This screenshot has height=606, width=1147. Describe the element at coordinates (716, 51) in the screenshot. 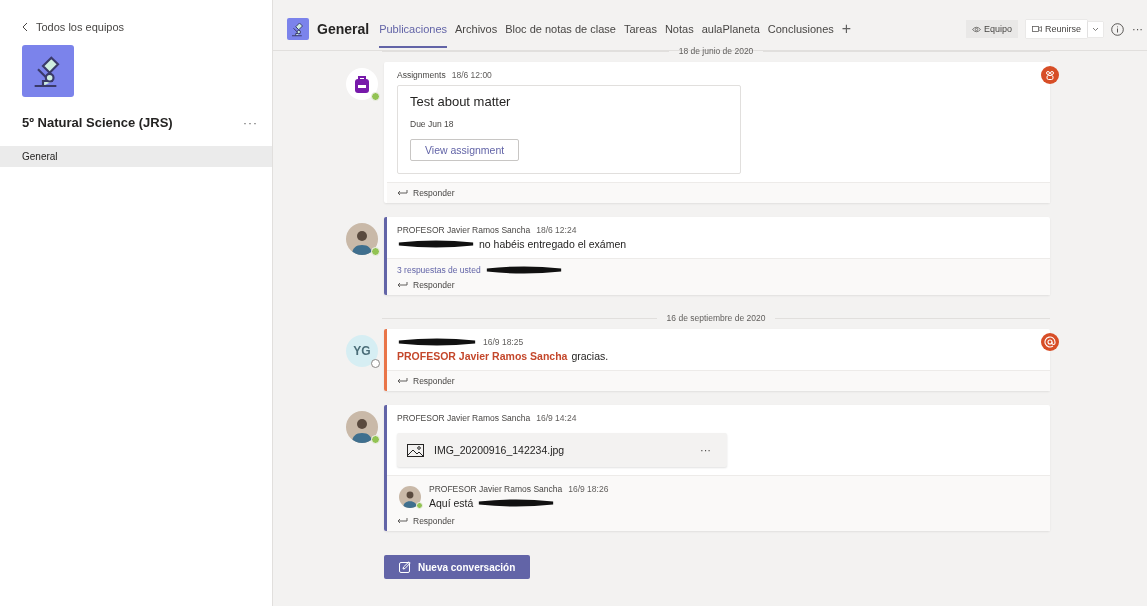

I see `date-separator: 18 de junio de 2020` at that location.